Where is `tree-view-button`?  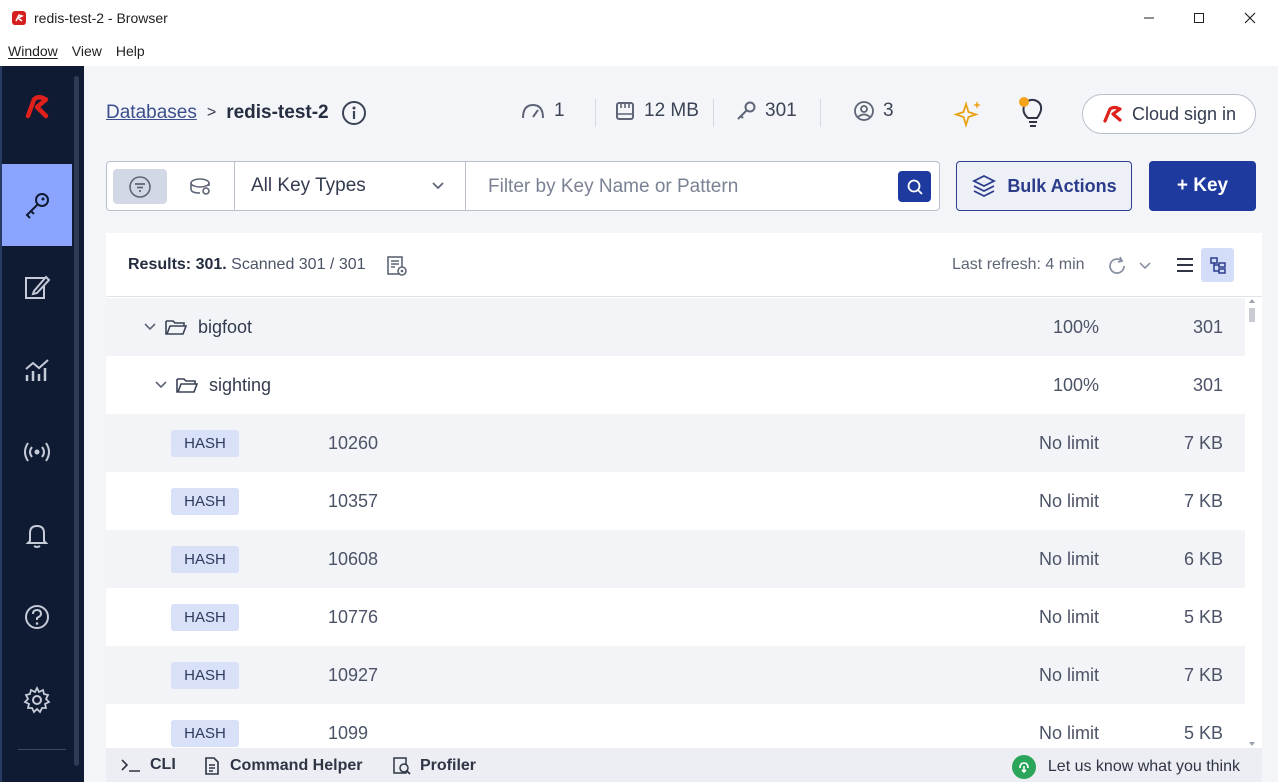 tree-view-button is located at coordinates (1217, 265).